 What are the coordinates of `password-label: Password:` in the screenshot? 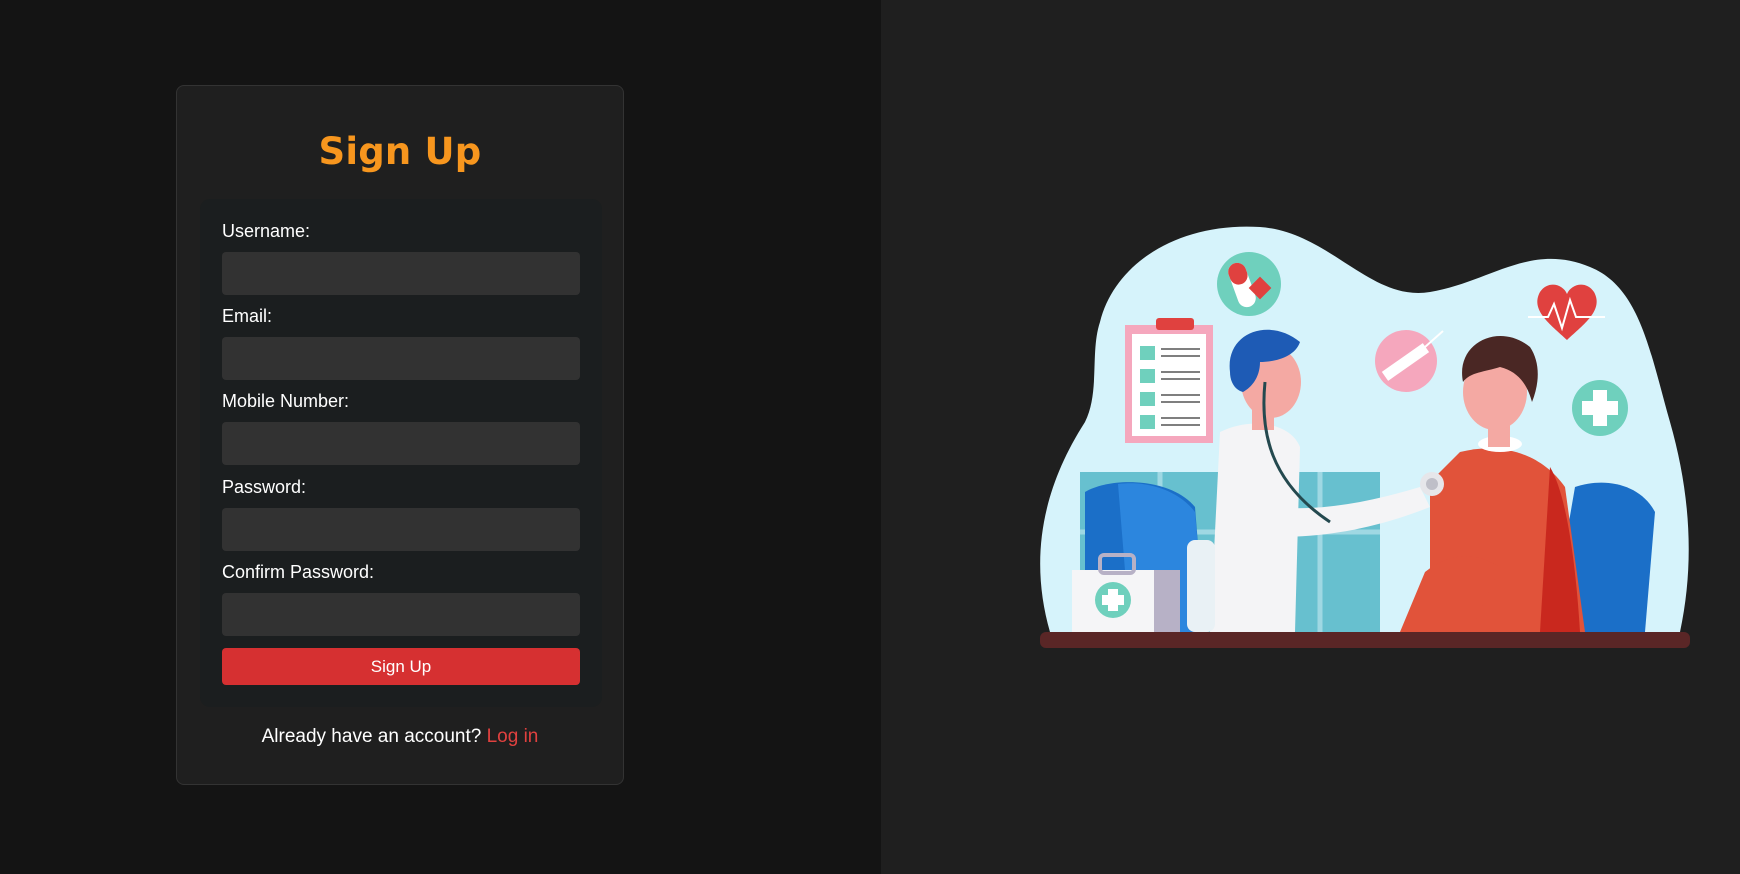 It's located at (264, 487).